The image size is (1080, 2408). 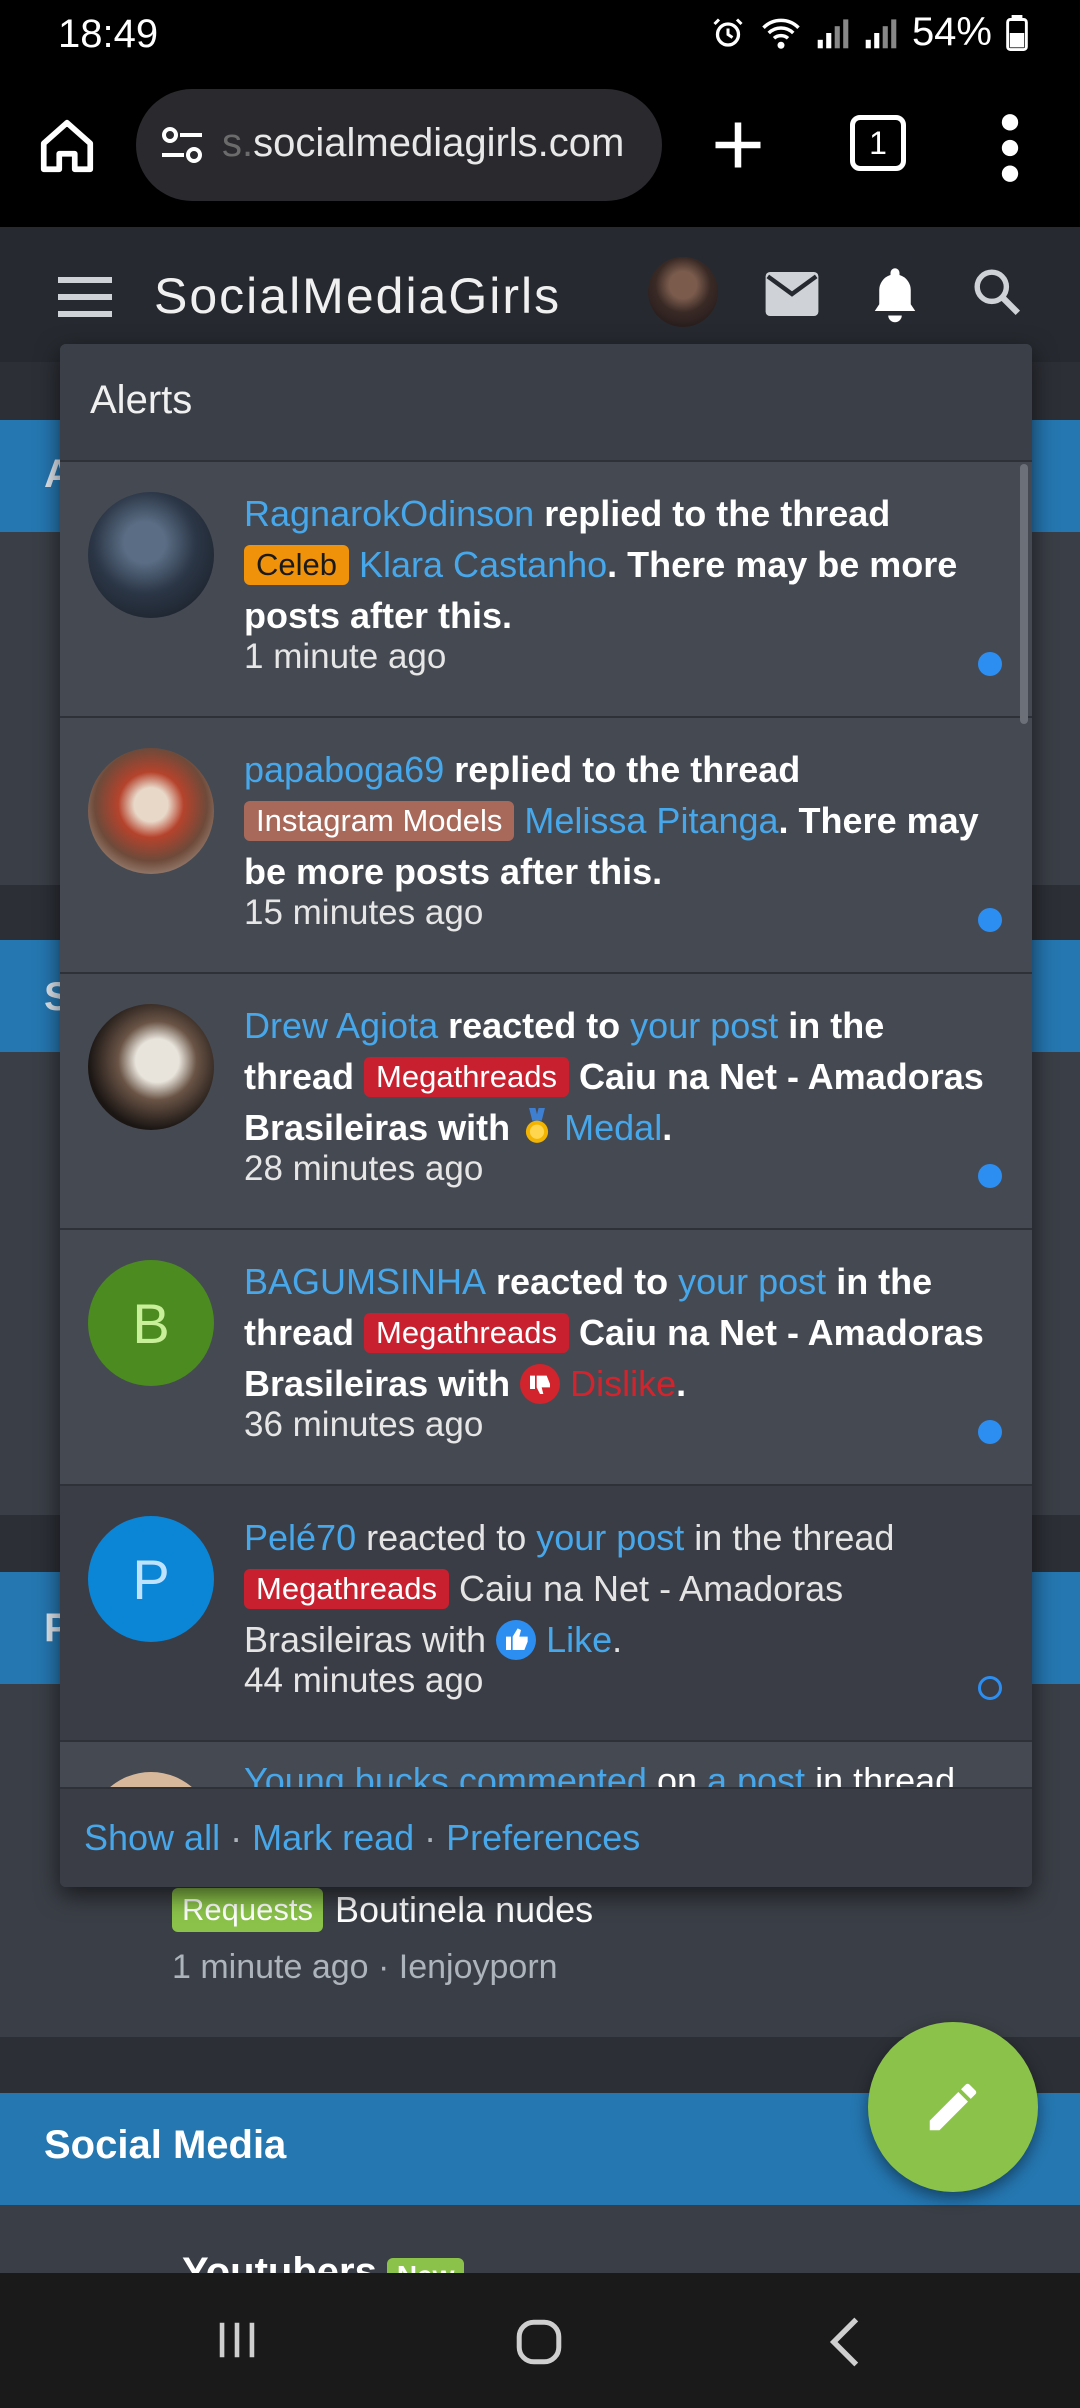 I want to click on alert-time: 44 minutes ago, so click(x=364, y=1680).